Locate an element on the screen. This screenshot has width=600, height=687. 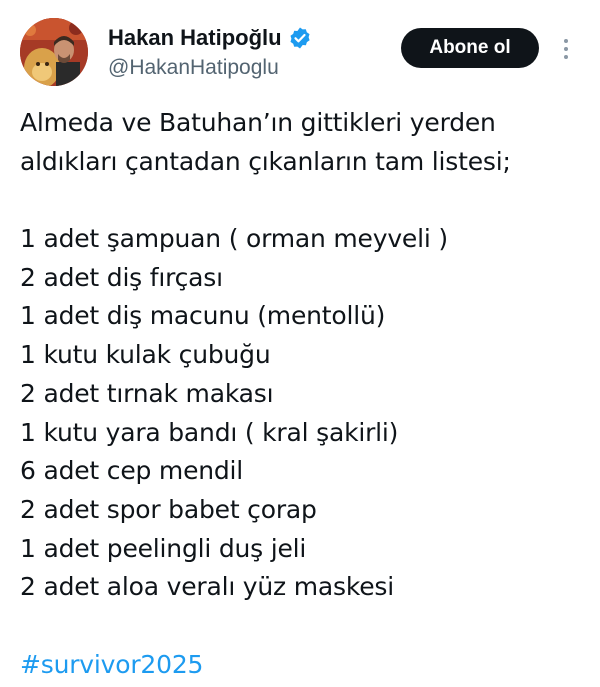
hashtag-link: #survivor2025 is located at coordinates (111, 664).